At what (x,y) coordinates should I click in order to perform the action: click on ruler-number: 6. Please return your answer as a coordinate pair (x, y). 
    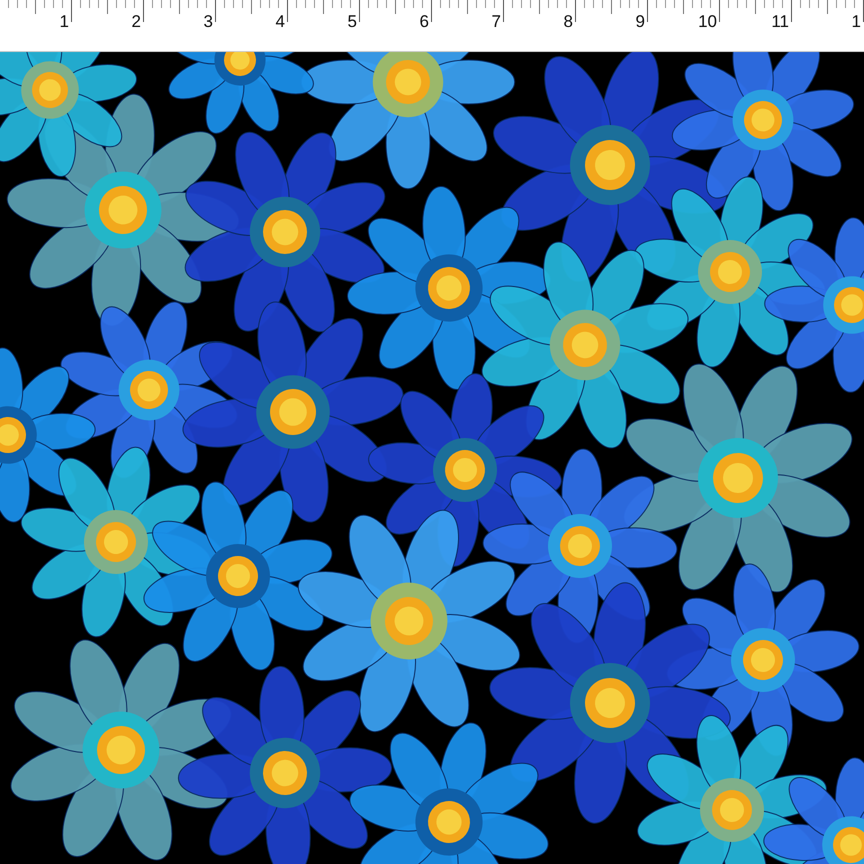
    Looking at the image, I should click on (424, 22).